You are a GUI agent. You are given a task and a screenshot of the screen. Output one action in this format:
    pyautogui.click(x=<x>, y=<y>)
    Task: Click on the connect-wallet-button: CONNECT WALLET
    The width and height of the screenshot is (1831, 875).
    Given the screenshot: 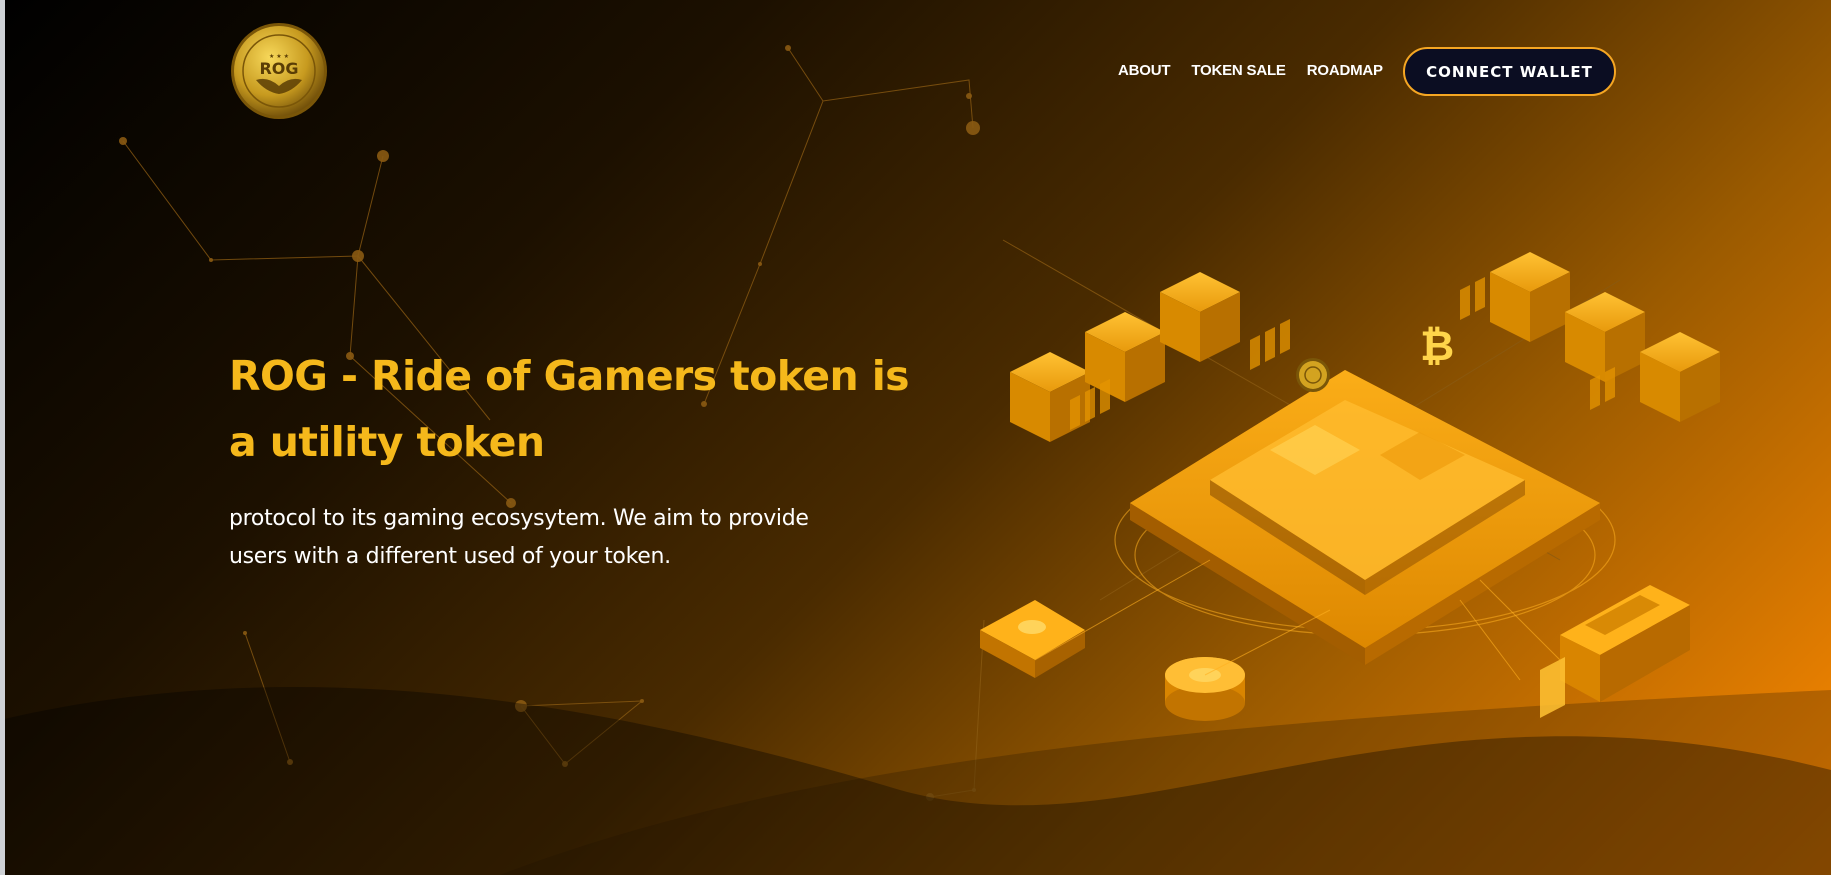 What is the action you would take?
    pyautogui.click(x=1509, y=71)
    